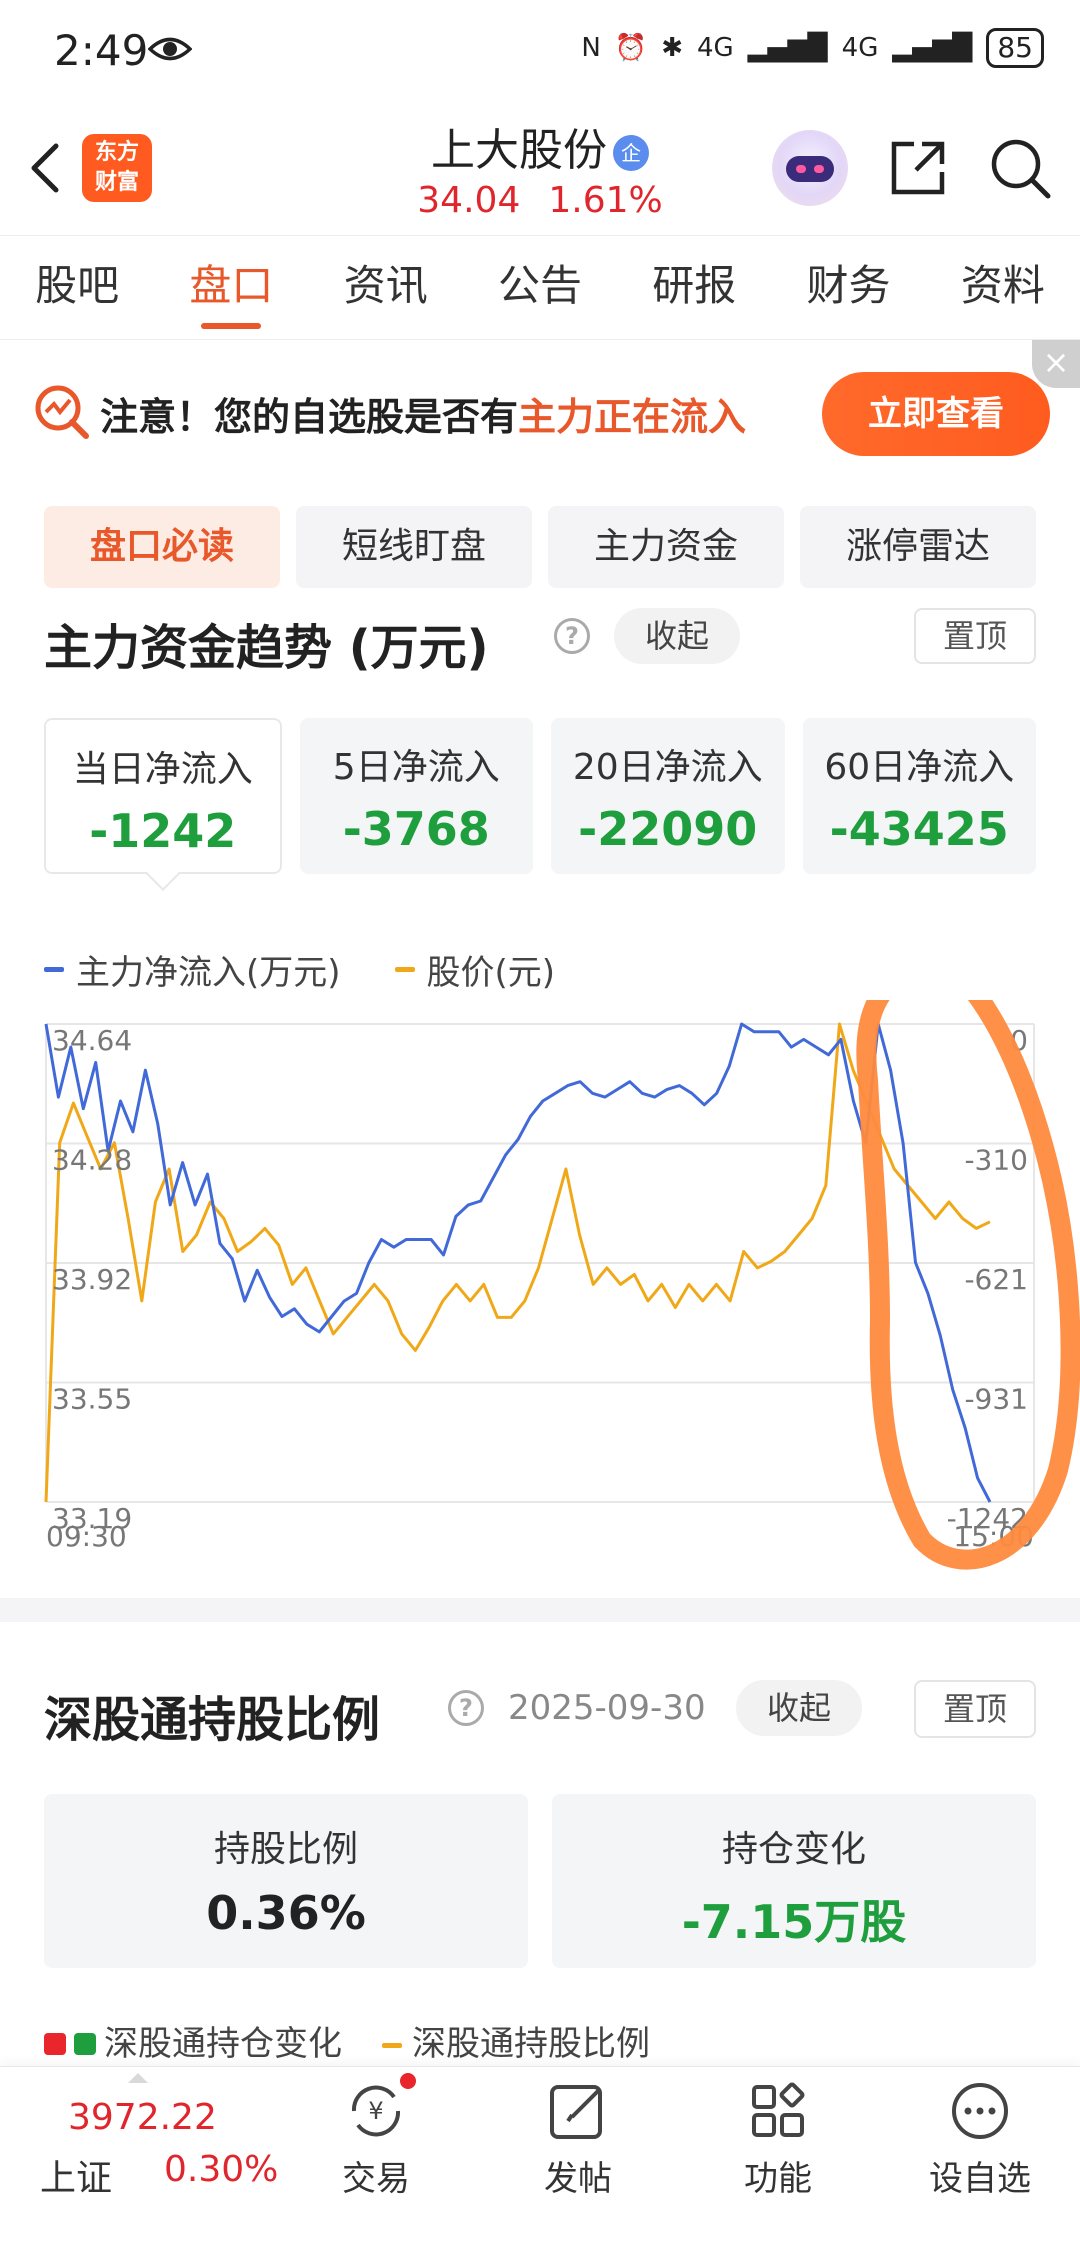 This screenshot has width=1080, height=2244. I want to click on battery-icon: 85, so click(1015, 48).